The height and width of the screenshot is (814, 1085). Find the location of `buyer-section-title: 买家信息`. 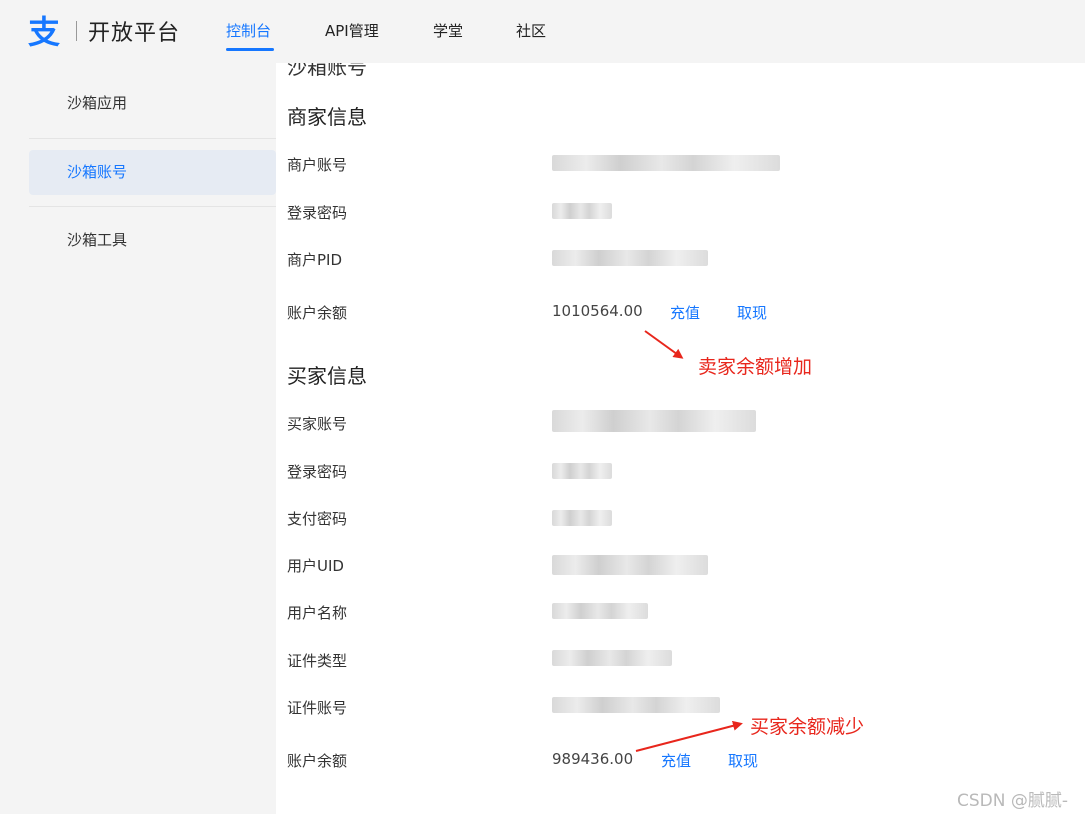

buyer-section-title: 买家信息 is located at coordinates (327, 376).